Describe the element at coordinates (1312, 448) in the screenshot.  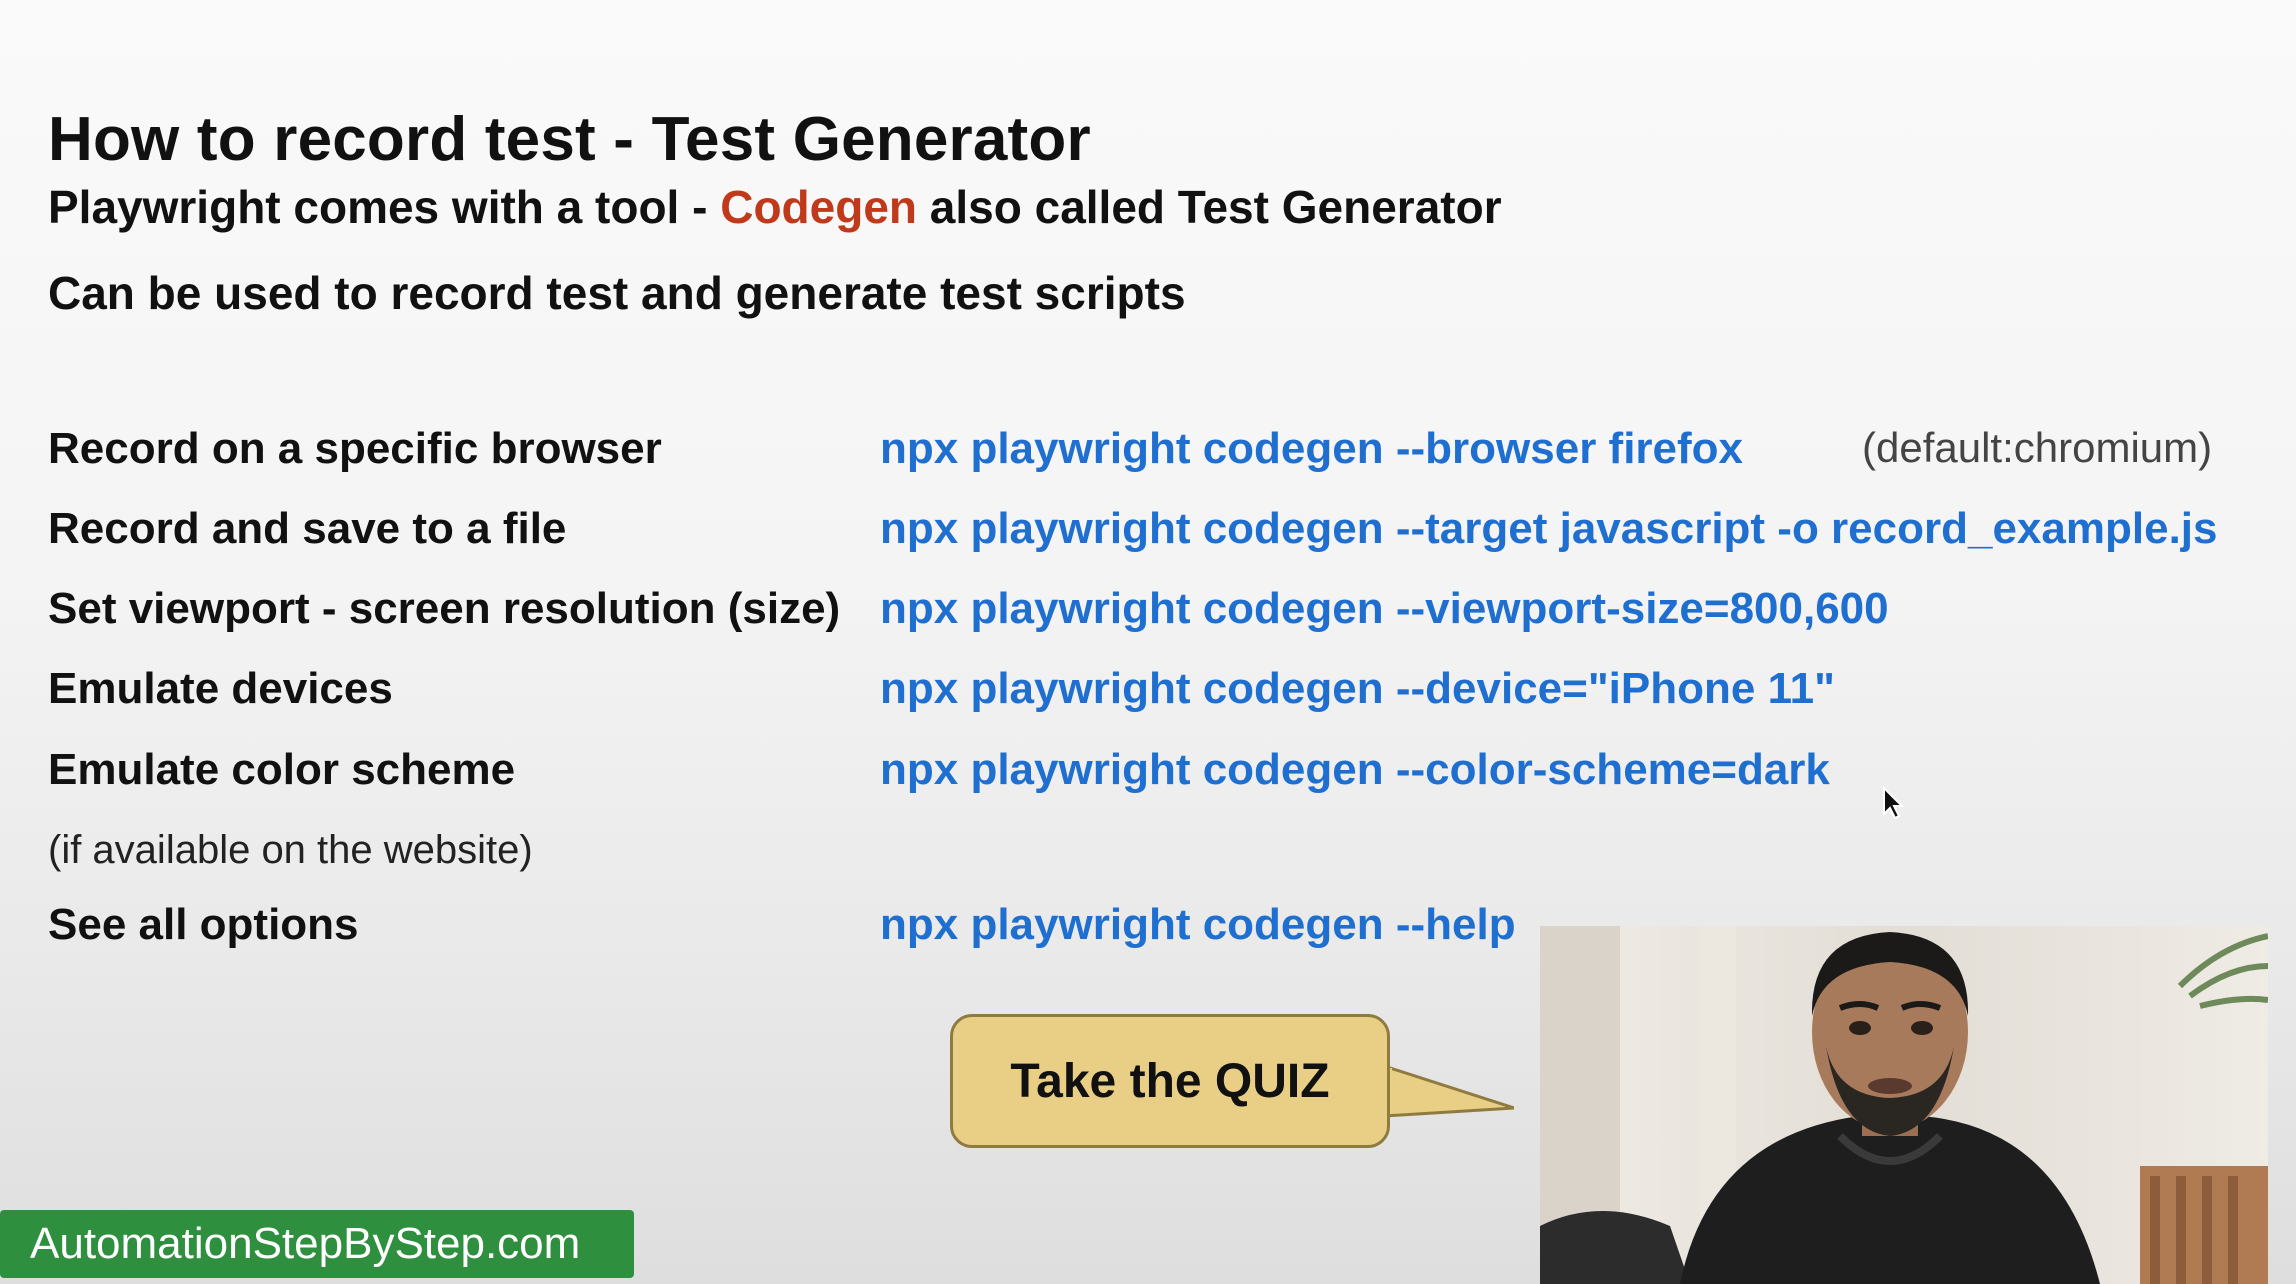
I see `command-text: npx playwright codegen --browser firefox` at that location.